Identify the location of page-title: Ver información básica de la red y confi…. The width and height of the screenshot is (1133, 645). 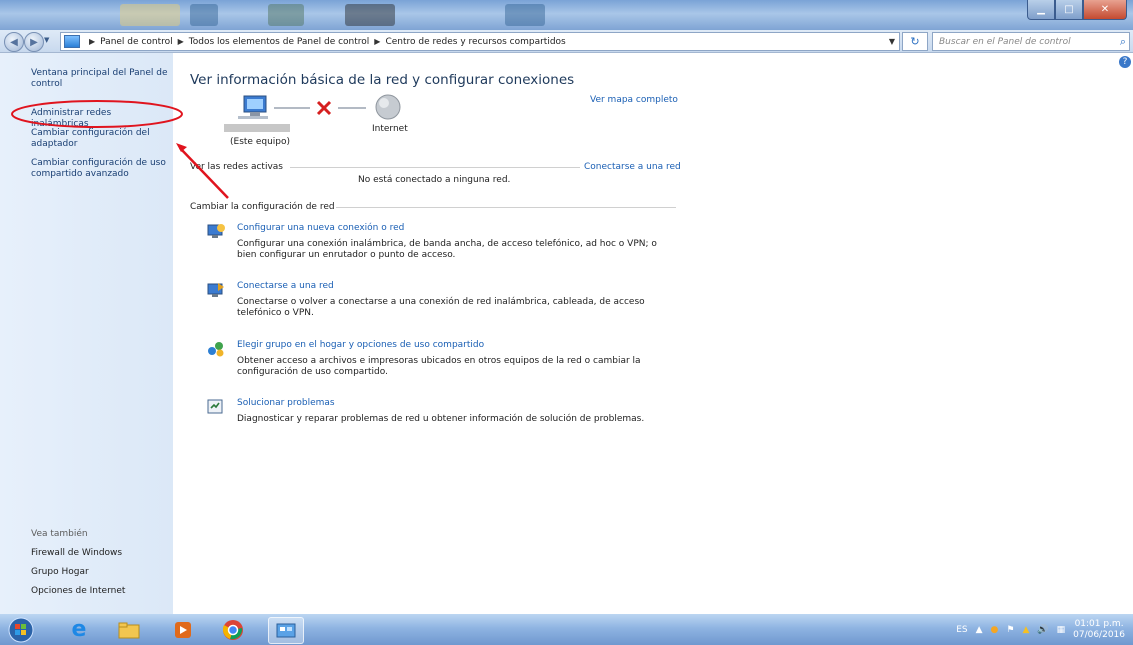
(382, 80).